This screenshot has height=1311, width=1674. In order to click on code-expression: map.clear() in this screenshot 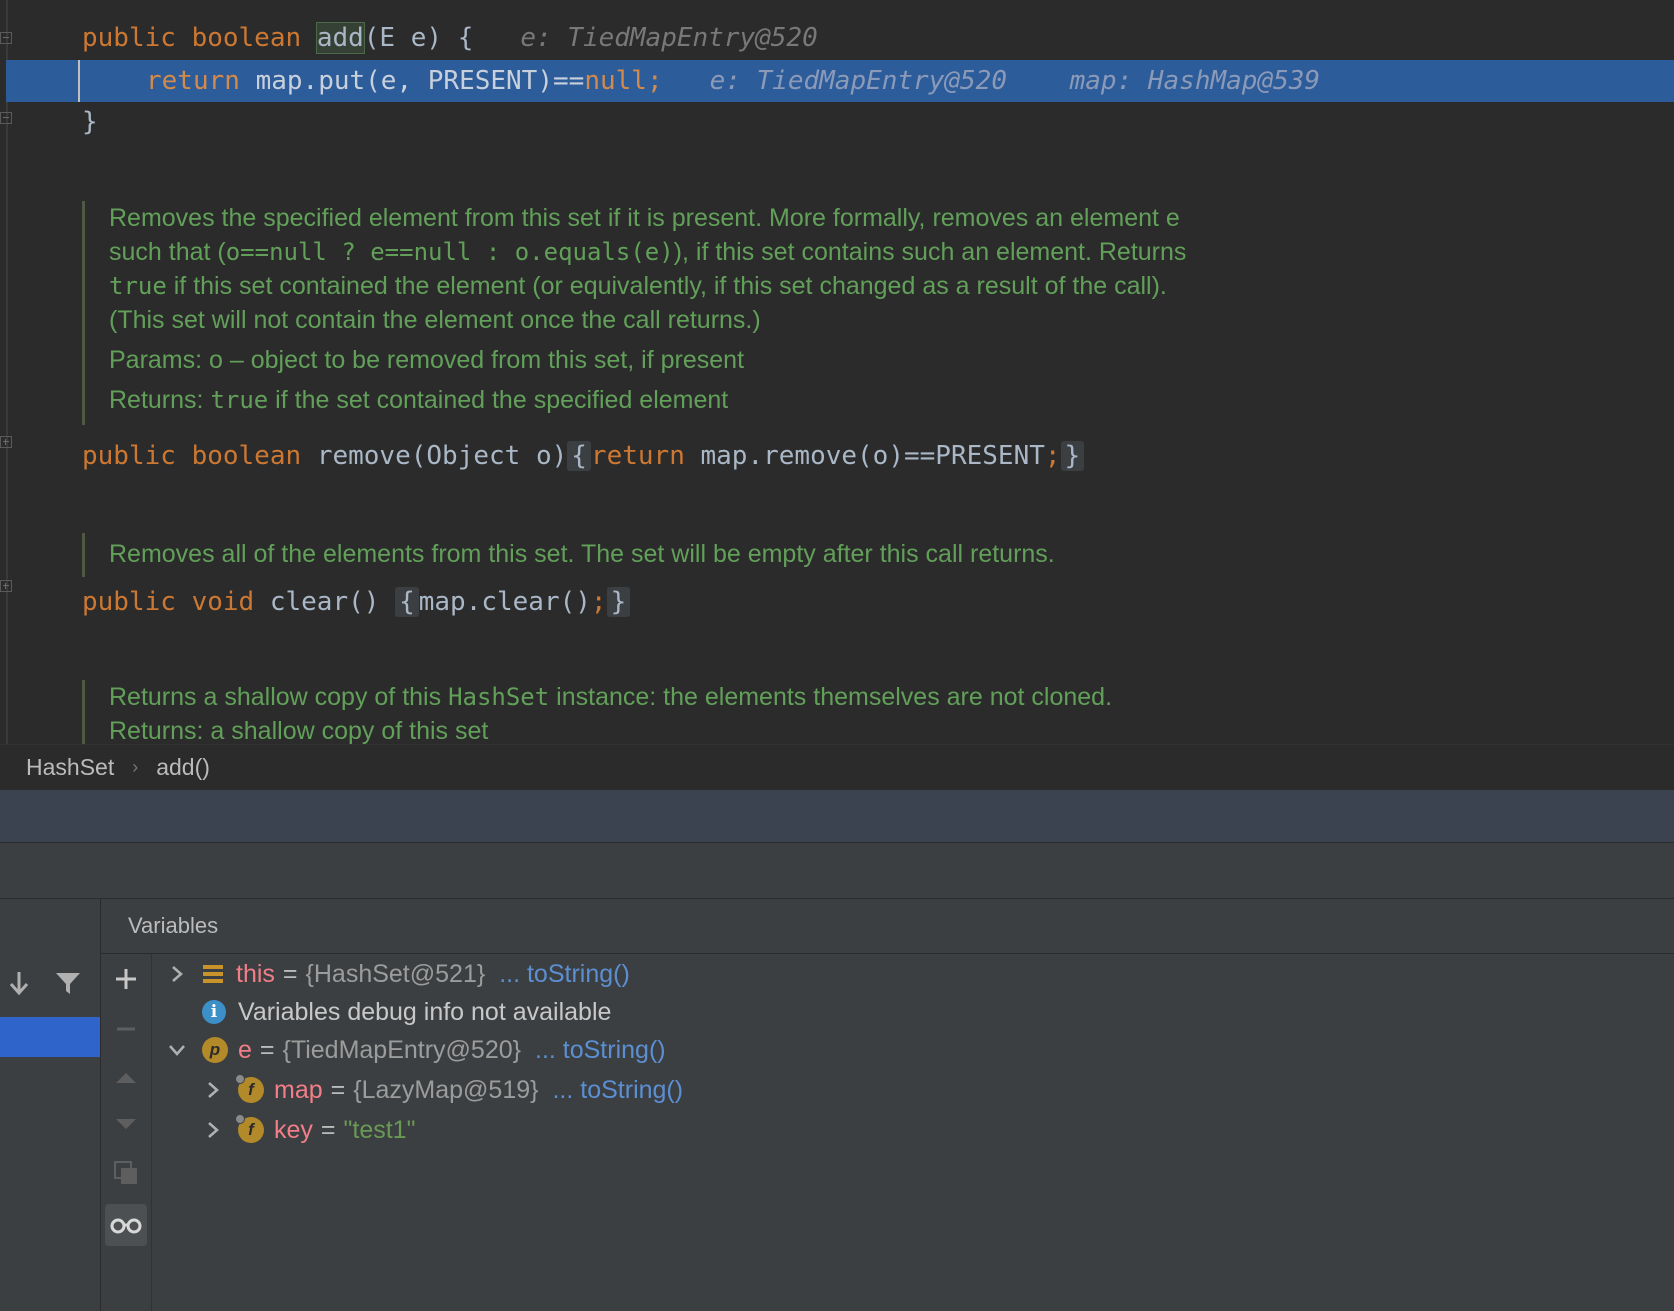, I will do `click(504, 602)`.